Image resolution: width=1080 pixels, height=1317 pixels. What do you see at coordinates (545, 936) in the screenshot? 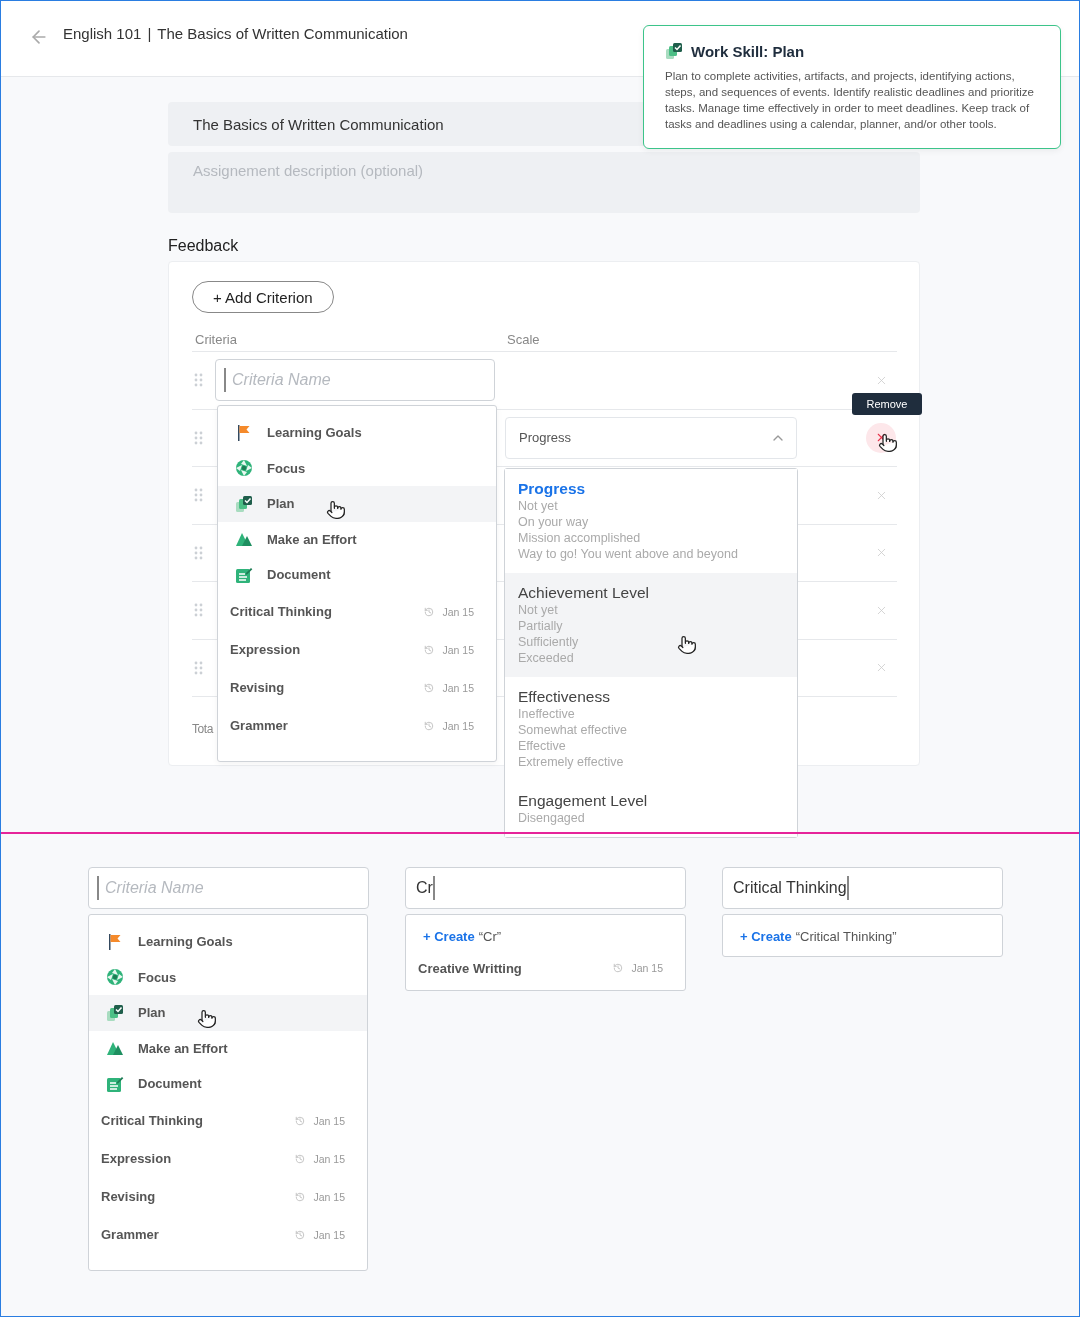
I see `create-option: + Create “Cr”` at bounding box center [545, 936].